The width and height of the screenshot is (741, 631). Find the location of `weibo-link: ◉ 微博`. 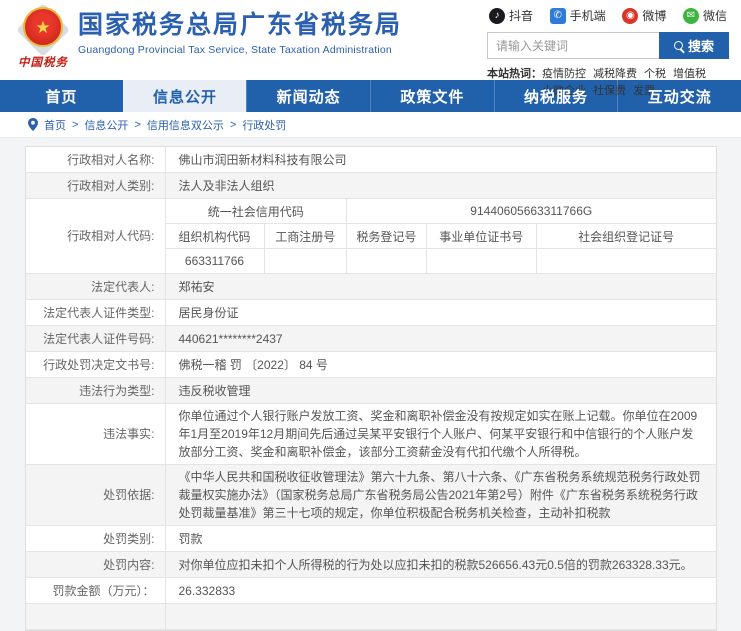

weibo-link: ◉ 微博 is located at coordinates (644, 15).